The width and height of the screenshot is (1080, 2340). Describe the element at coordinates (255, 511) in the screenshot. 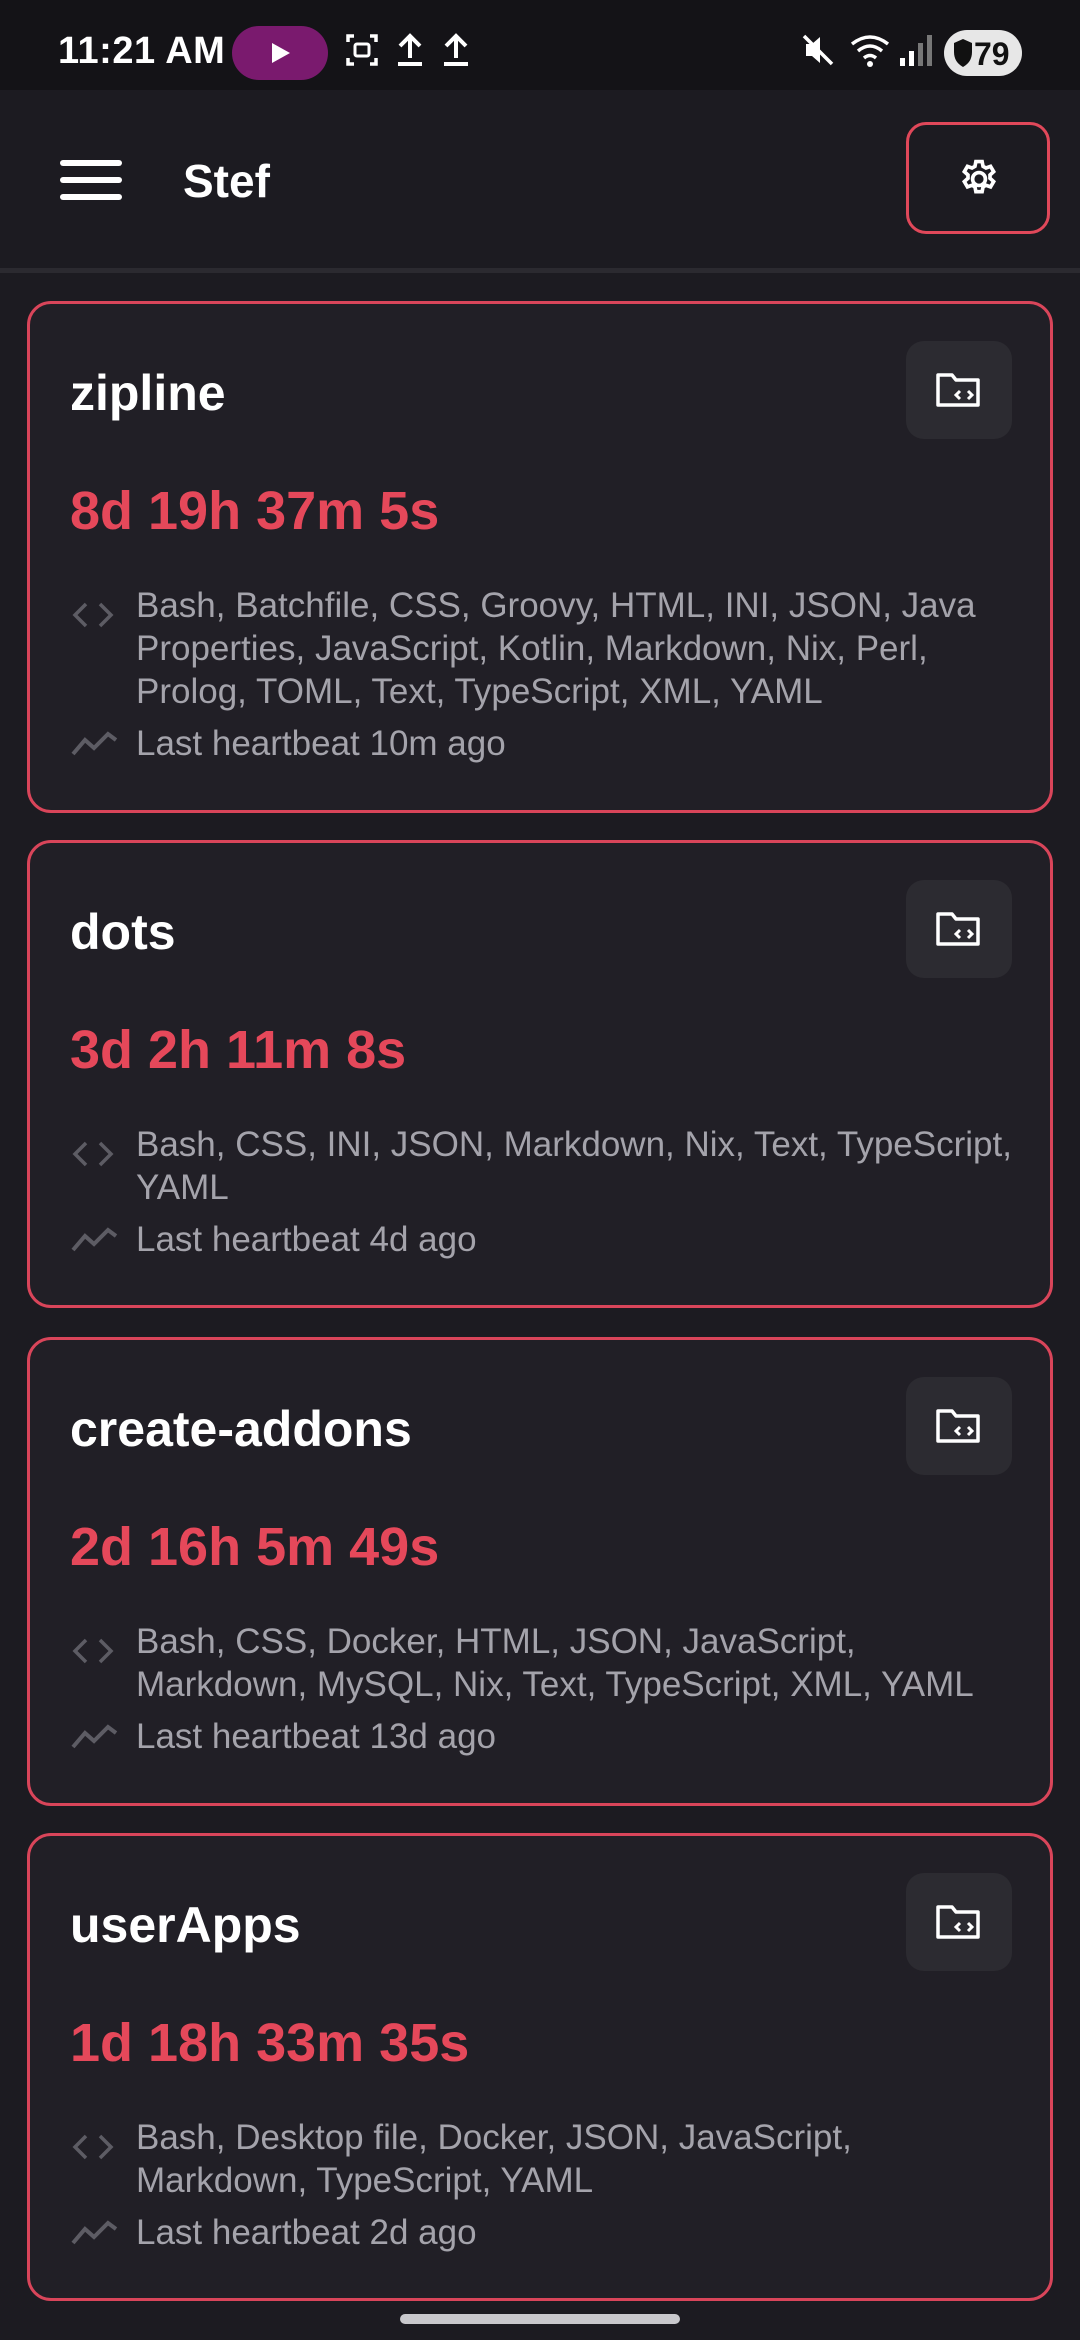

I see `project-time: 8d 19h 37m 5s` at that location.